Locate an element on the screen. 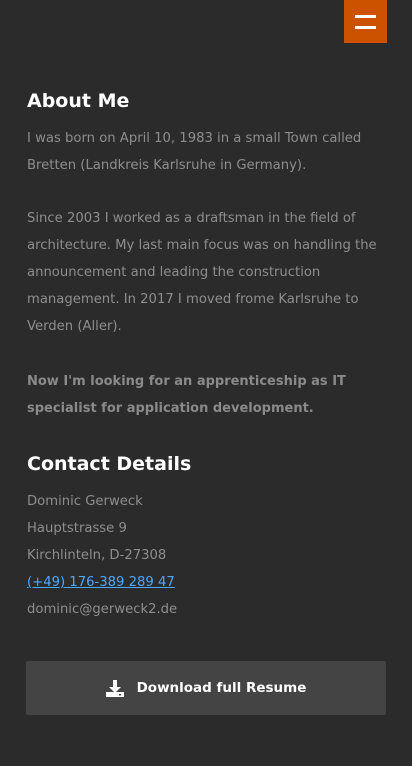 Image resolution: width=412 pixels, height=766 pixels. download-icon is located at coordinates (114, 688).